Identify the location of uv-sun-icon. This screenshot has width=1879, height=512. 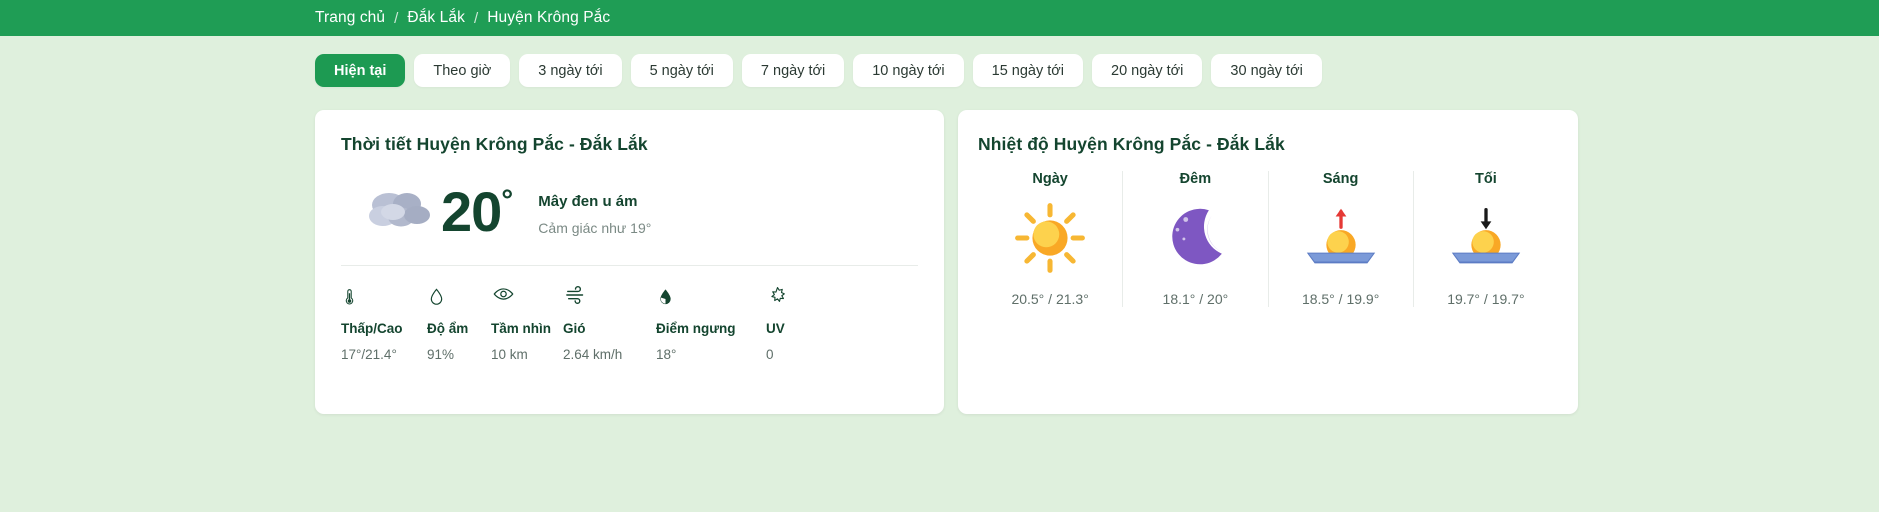
(776, 297).